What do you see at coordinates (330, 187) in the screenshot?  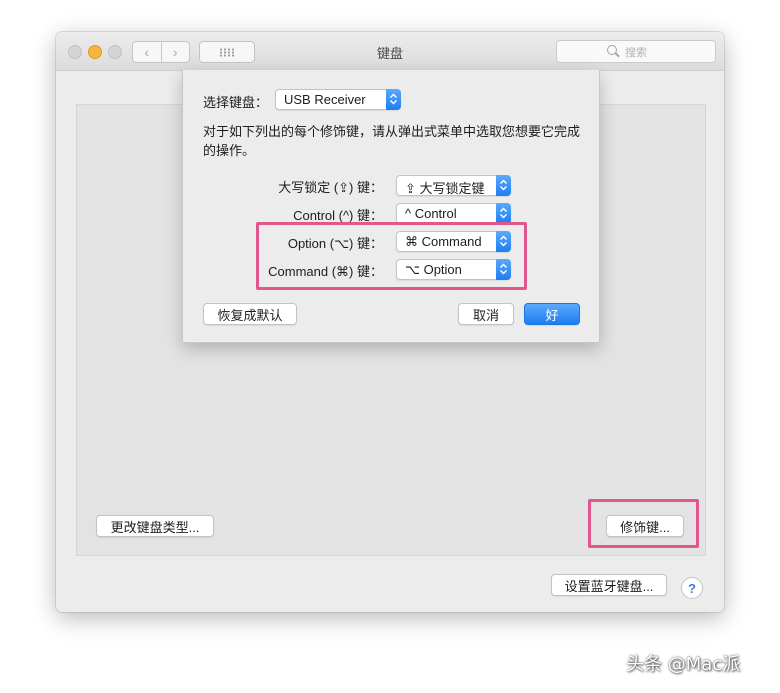 I see `caps-lock-key-label: 大写锁定 (⇪) 键：` at bounding box center [330, 187].